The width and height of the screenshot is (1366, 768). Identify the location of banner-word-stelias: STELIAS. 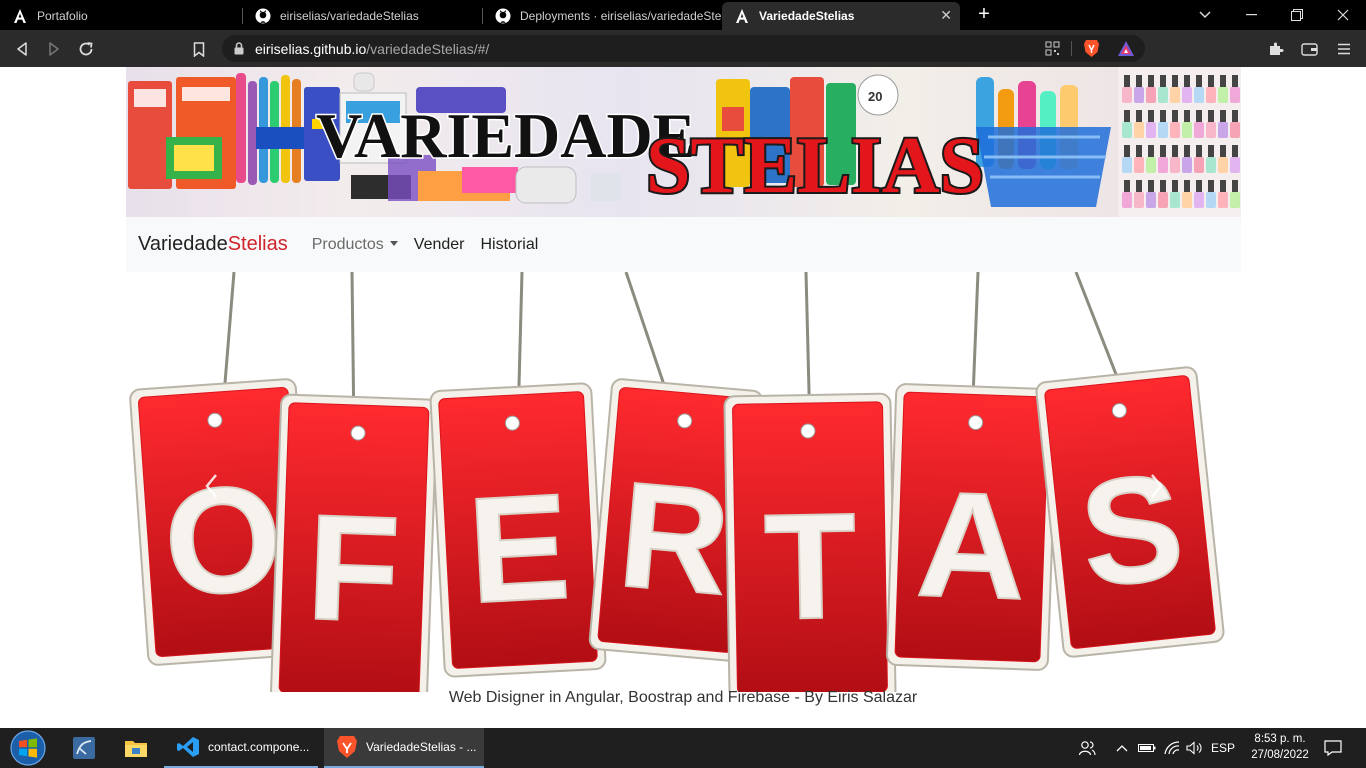
(815, 166).